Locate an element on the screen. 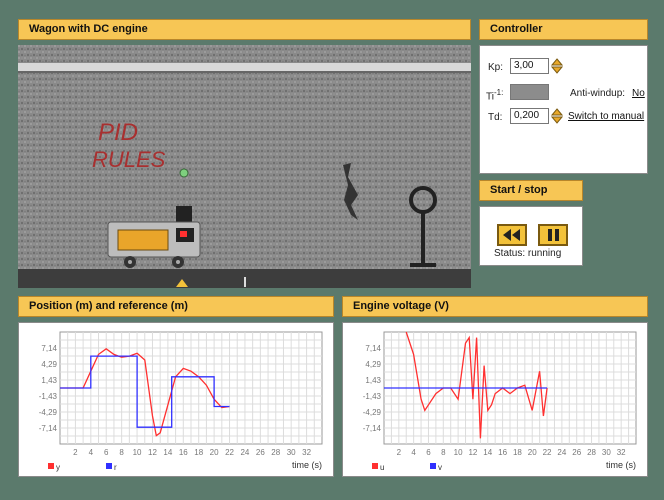 The image size is (664, 500). kp-spinner-icon is located at coordinates (557, 66).